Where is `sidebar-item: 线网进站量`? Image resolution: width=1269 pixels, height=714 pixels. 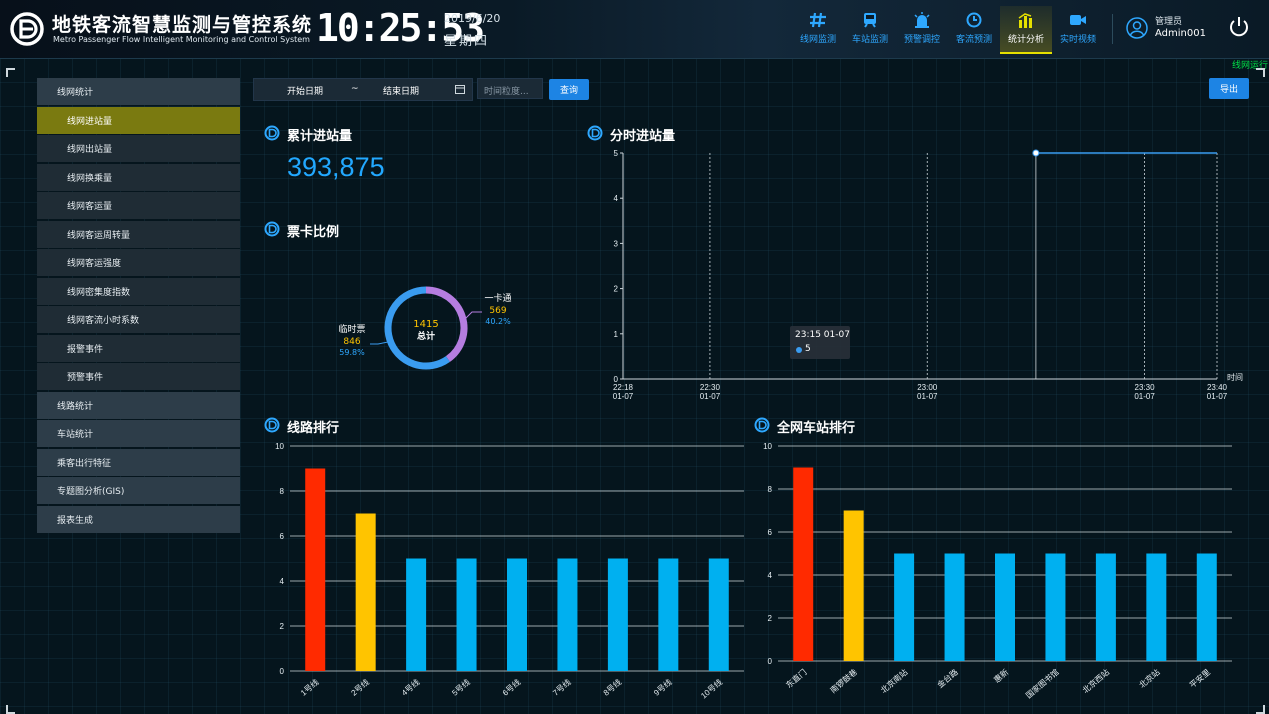 sidebar-item: 线网进站量 is located at coordinates (138, 120).